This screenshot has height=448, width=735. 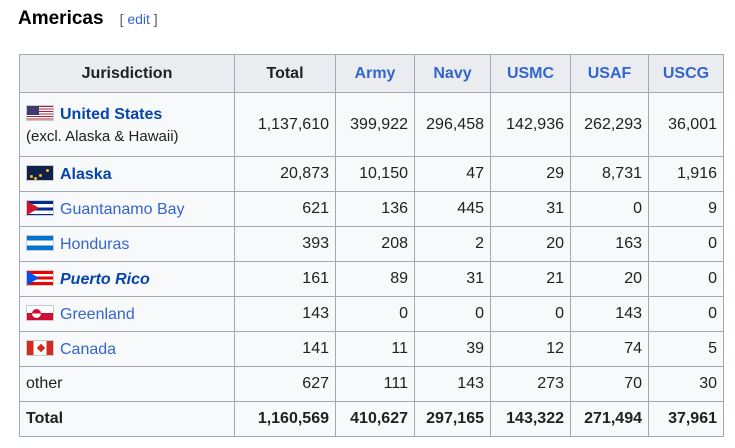 What do you see at coordinates (609, 384) in the screenshot?
I see `usaf-cell: 70` at bounding box center [609, 384].